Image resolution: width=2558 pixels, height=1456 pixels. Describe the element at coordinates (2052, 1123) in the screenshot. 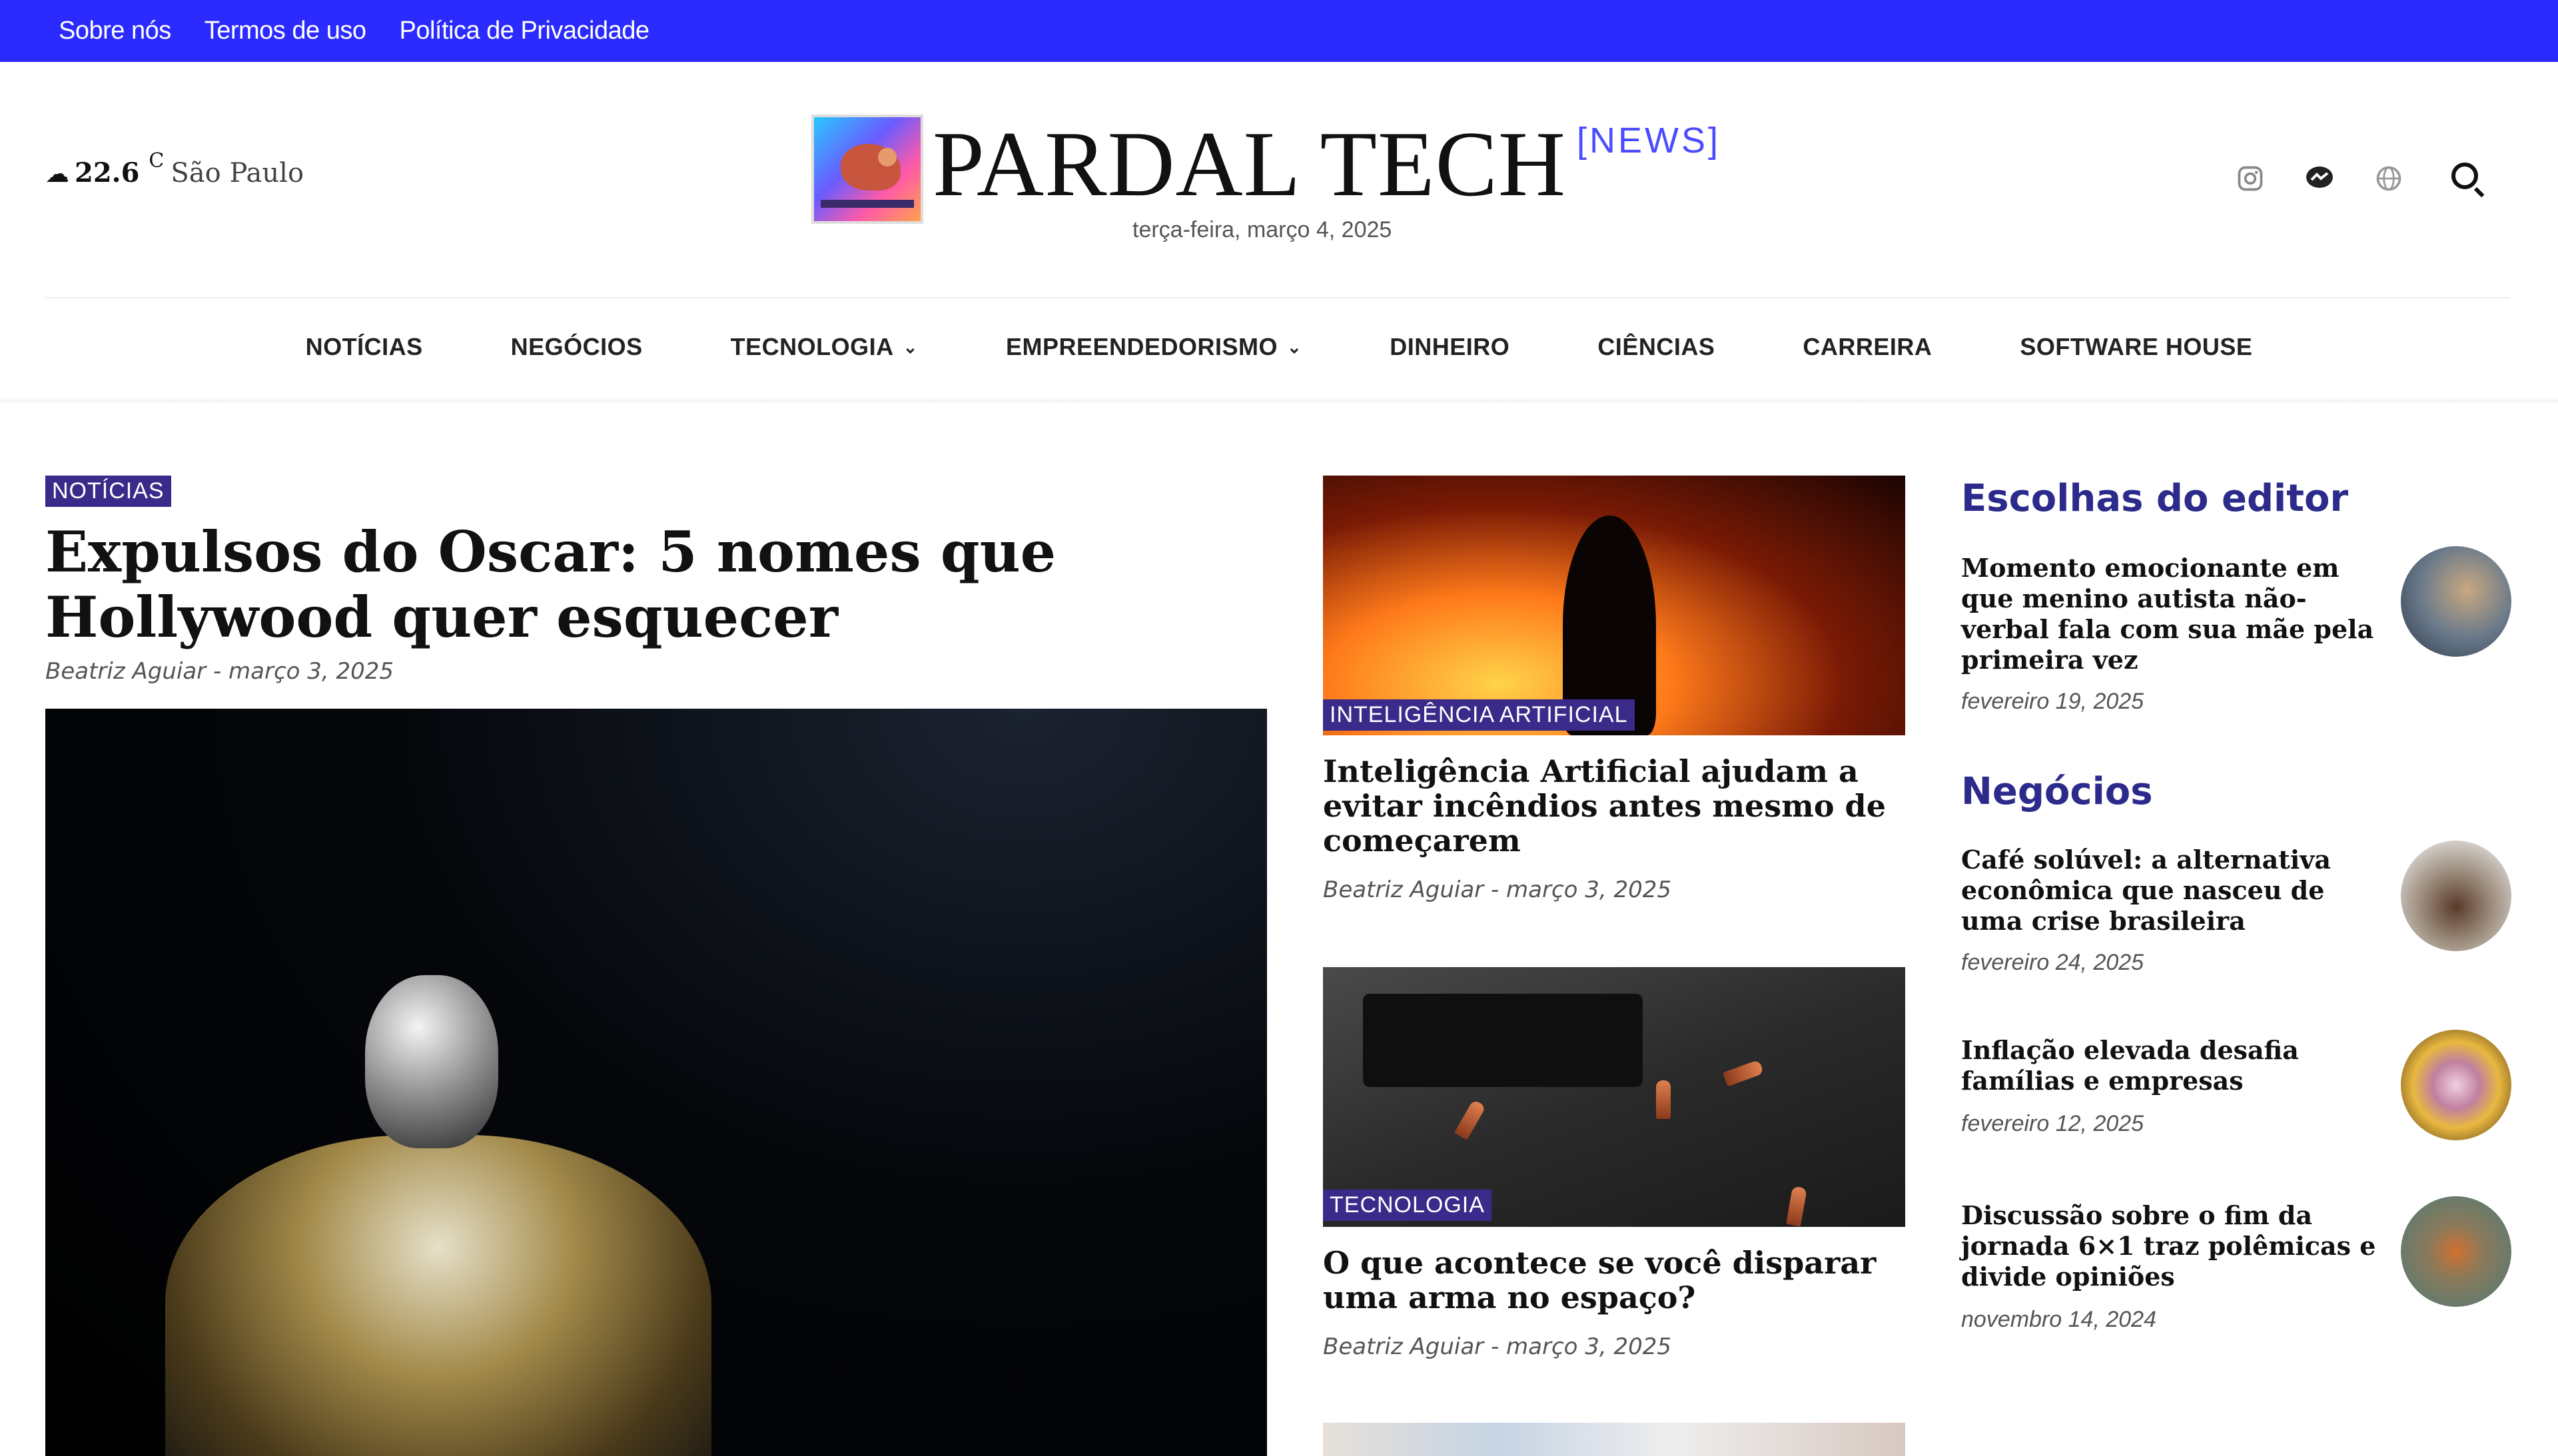

I see `sidebar-item-date: fevereiro 12, 2025` at that location.